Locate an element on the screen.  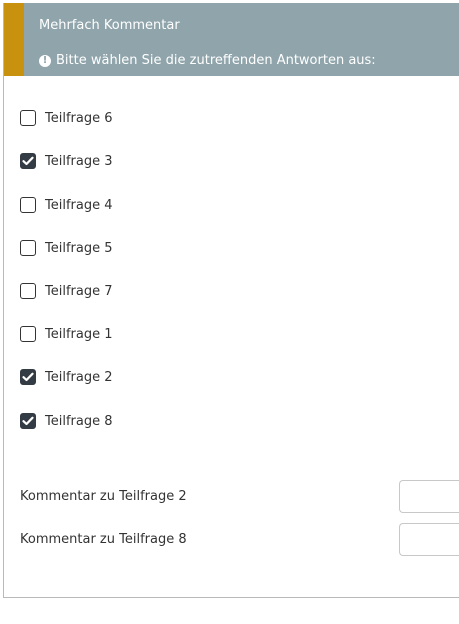
comment-row-teilfrage-8: Kommentar zu Teilfrage 8 is located at coordinates (239, 540).